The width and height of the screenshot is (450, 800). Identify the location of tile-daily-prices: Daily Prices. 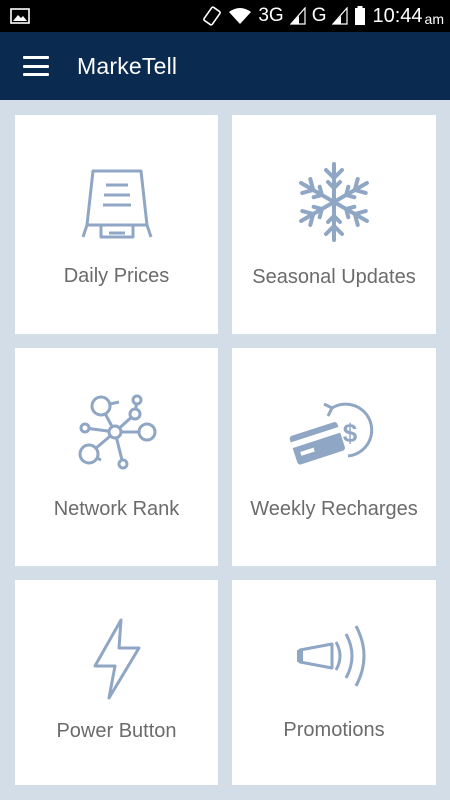
(116, 224).